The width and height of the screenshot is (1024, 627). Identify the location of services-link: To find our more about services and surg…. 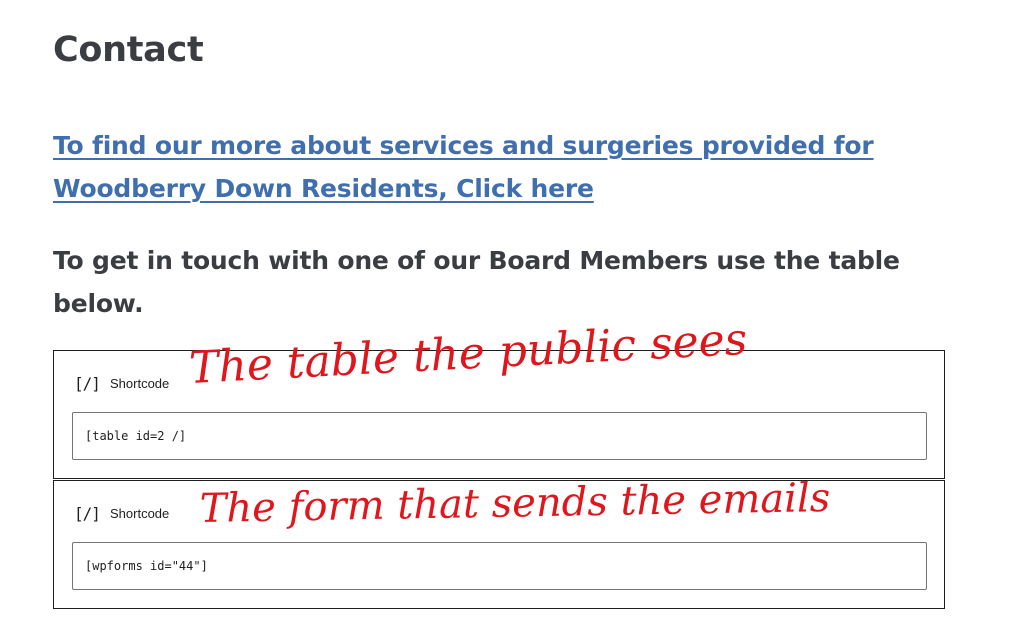
(473, 167).